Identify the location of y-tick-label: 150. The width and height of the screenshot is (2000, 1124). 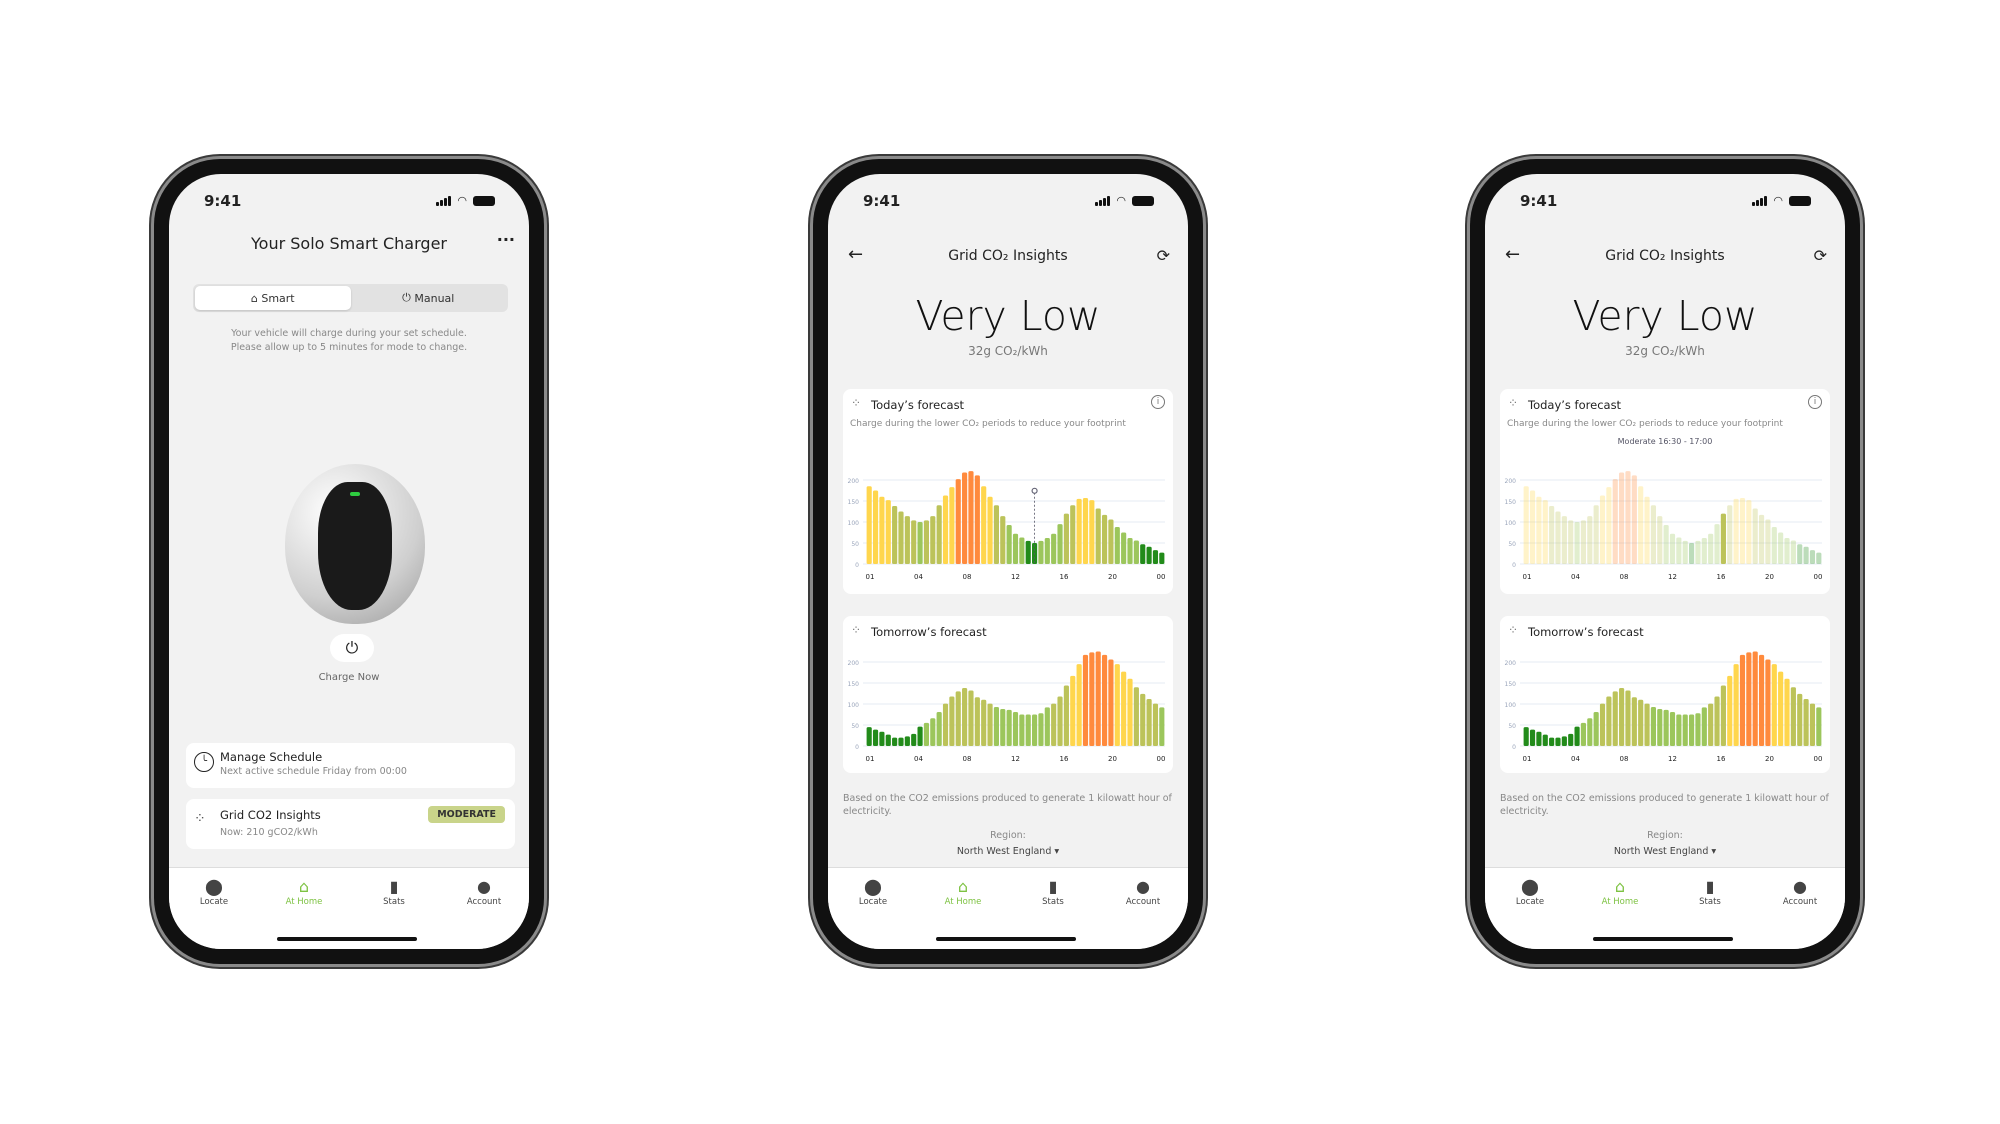
(1511, 502).